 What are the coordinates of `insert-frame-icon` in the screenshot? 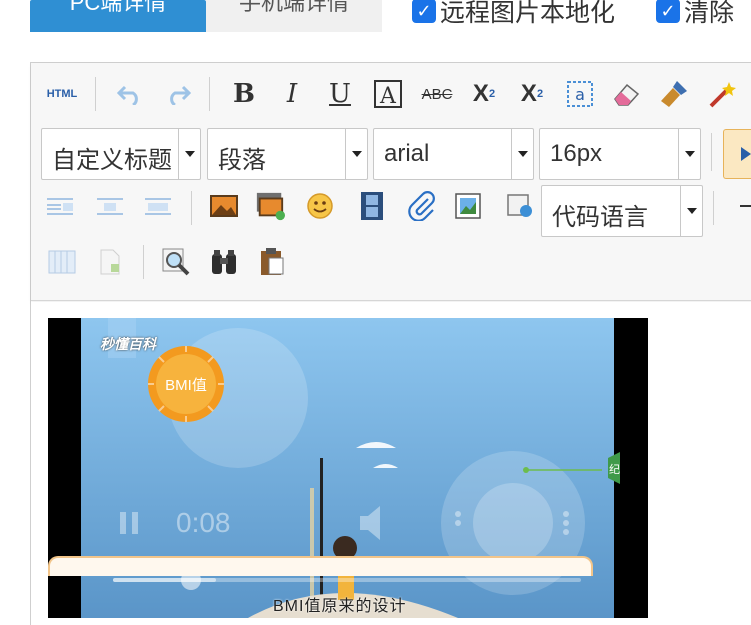 It's located at (468, 206).